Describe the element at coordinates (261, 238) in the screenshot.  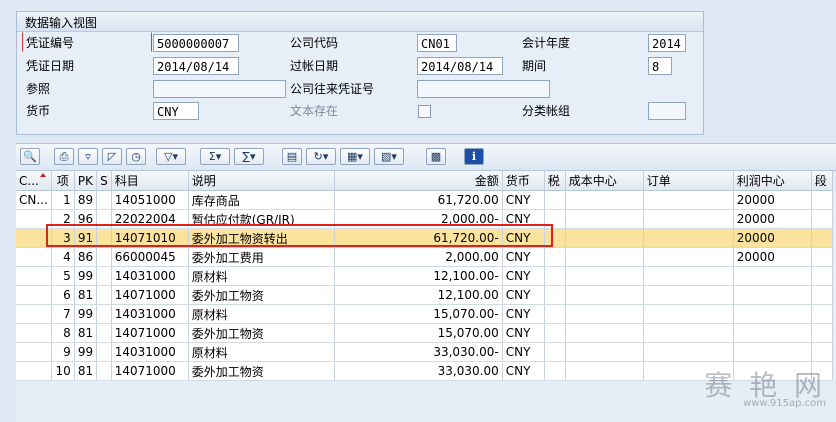
I see `table-cell: 委外加工物资转出` at that location.